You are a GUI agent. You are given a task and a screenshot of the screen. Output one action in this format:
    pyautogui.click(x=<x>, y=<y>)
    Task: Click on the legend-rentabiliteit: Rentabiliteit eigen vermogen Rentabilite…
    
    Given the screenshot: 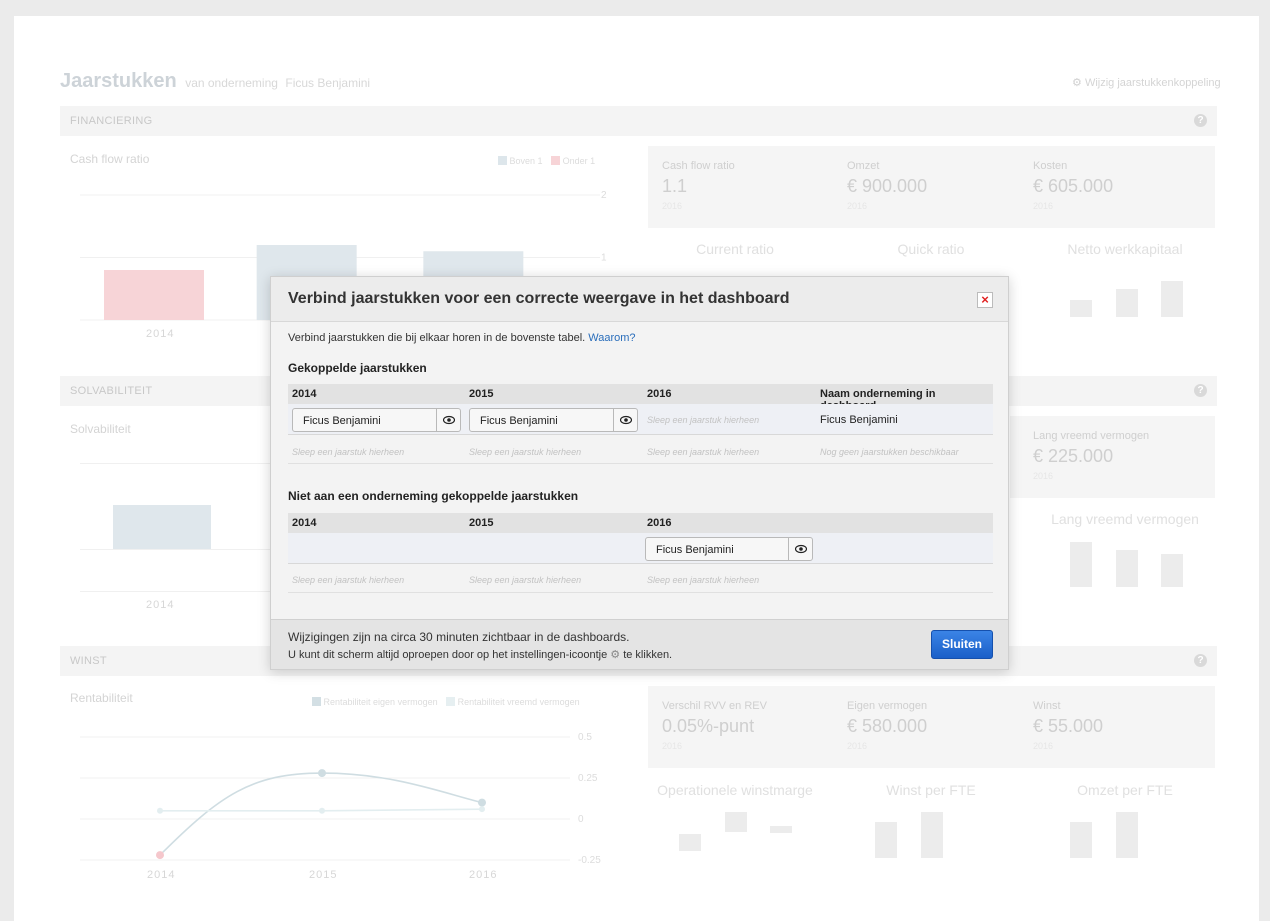 What is the action you would take?
    pyautogui.click(x=446, y=702)
    